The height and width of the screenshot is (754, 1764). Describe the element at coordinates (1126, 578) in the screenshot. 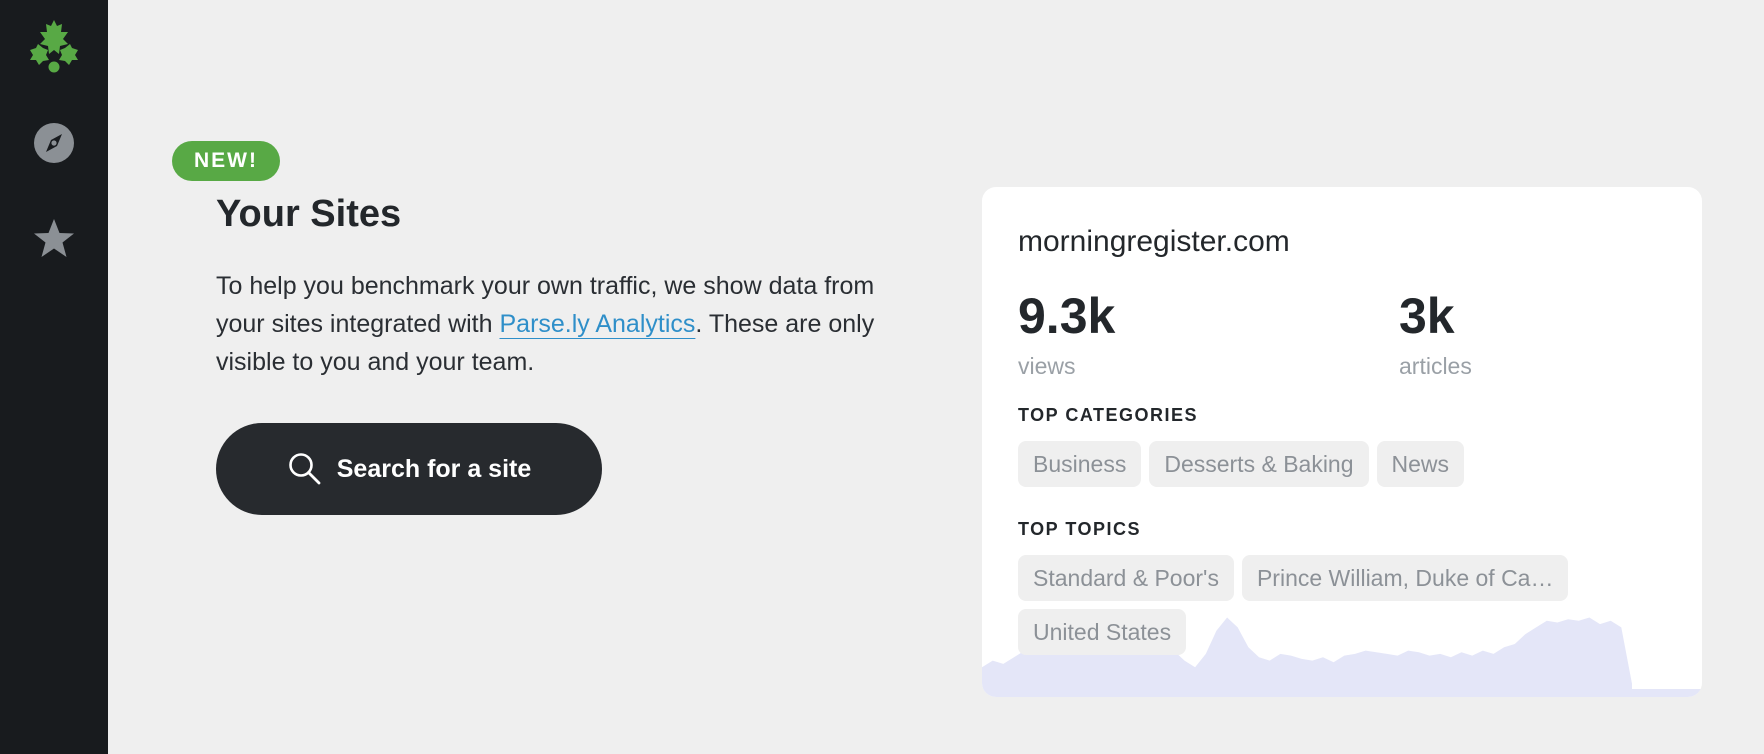

I see `topic-chip: Standard & Poor's` at that location.